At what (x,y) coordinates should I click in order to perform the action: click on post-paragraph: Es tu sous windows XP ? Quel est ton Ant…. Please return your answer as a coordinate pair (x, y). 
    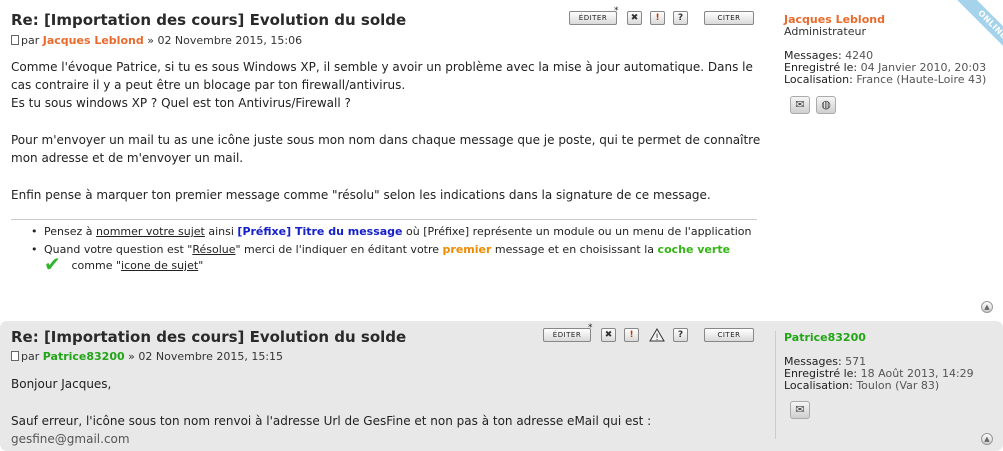
    Looking at the image, I should click on (181, 103).